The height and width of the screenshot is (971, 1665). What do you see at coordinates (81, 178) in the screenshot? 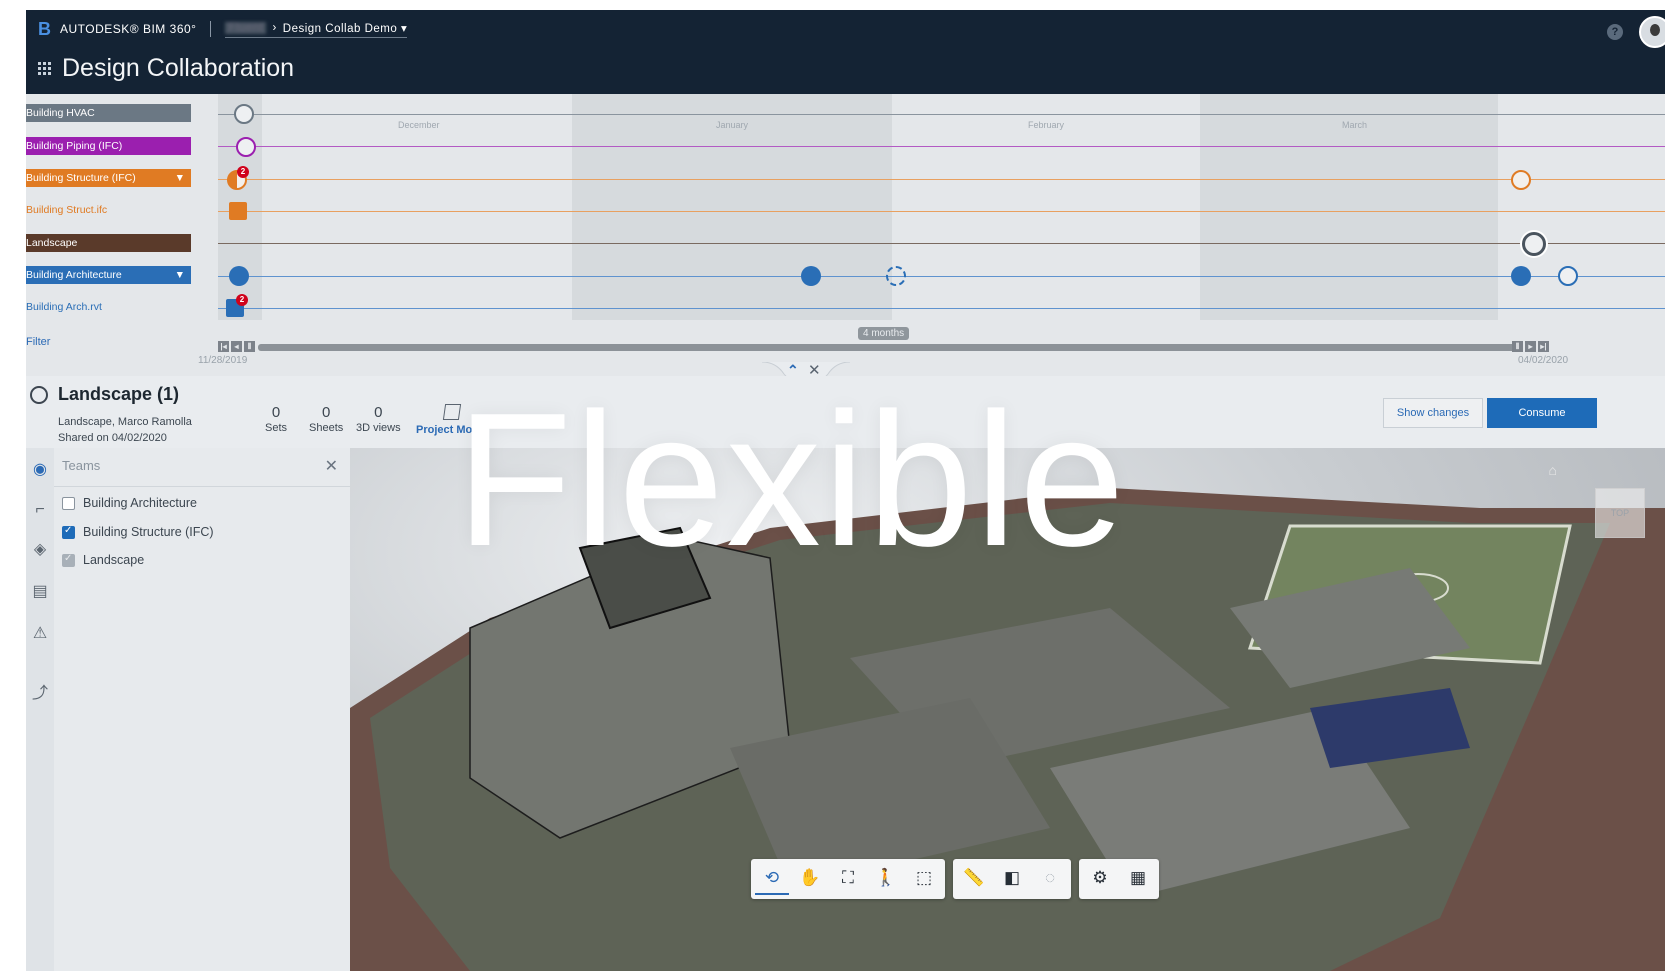
I see `track-label: Building Structure (IFC)` at bounding box center [81, 178].